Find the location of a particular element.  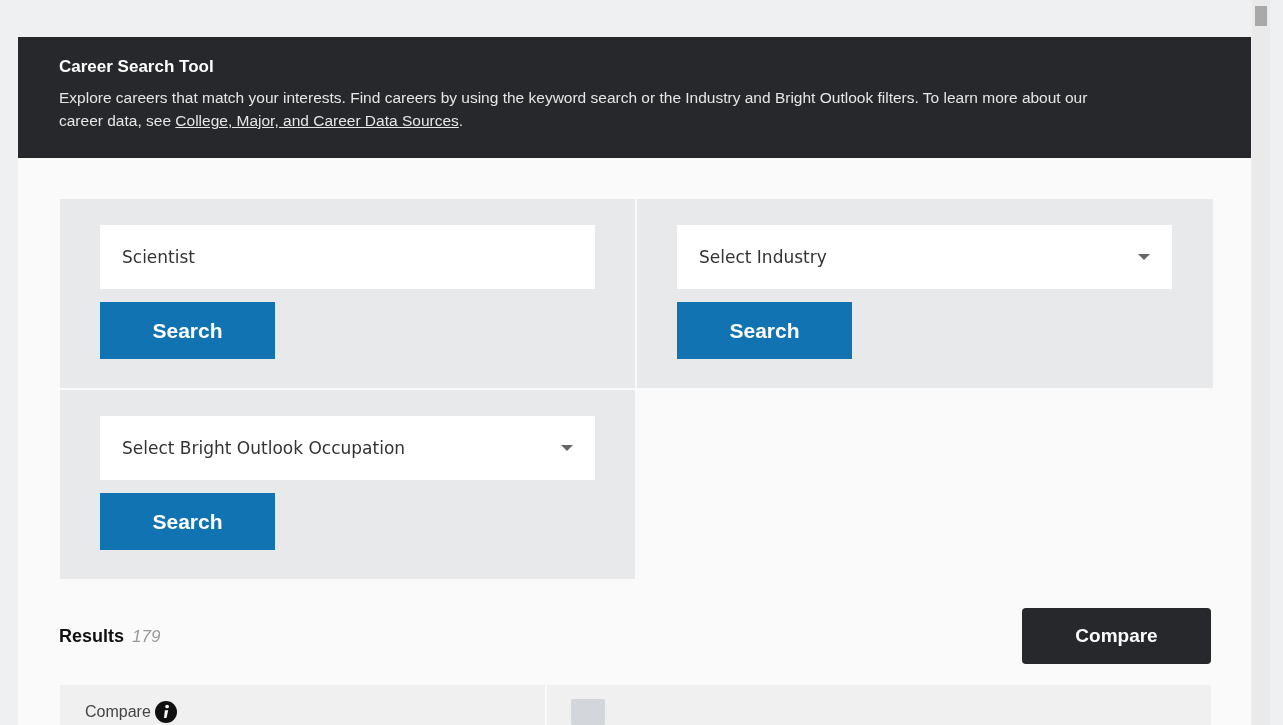

search-field: Scientist is located at coordinates (347, 257).